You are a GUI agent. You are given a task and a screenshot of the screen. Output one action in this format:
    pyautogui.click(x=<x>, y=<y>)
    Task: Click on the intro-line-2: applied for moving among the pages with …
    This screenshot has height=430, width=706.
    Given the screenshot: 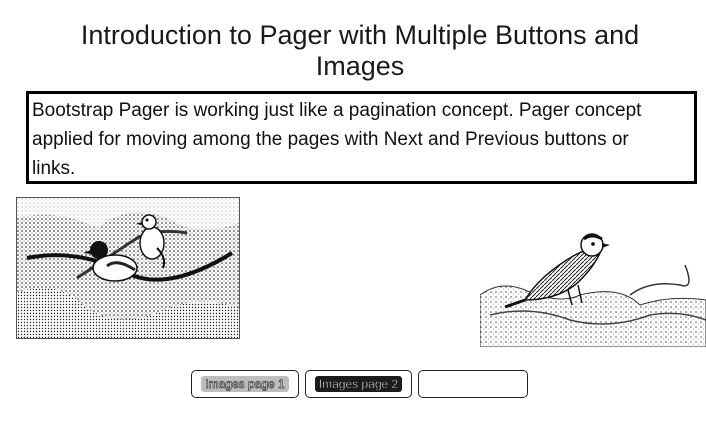 What is the action you would take?
    pyautogui.click(x=330, y=139)
    